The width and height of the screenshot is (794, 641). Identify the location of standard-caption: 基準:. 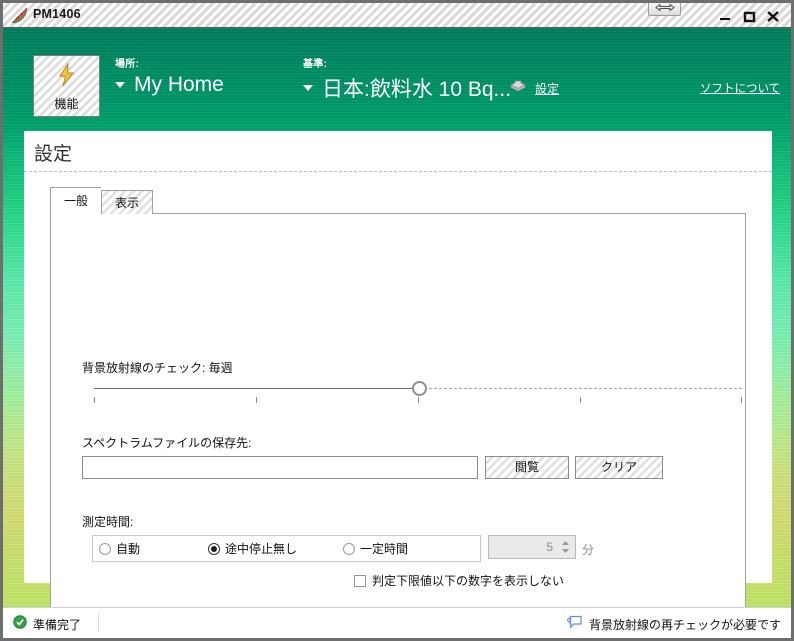
(315, 64).